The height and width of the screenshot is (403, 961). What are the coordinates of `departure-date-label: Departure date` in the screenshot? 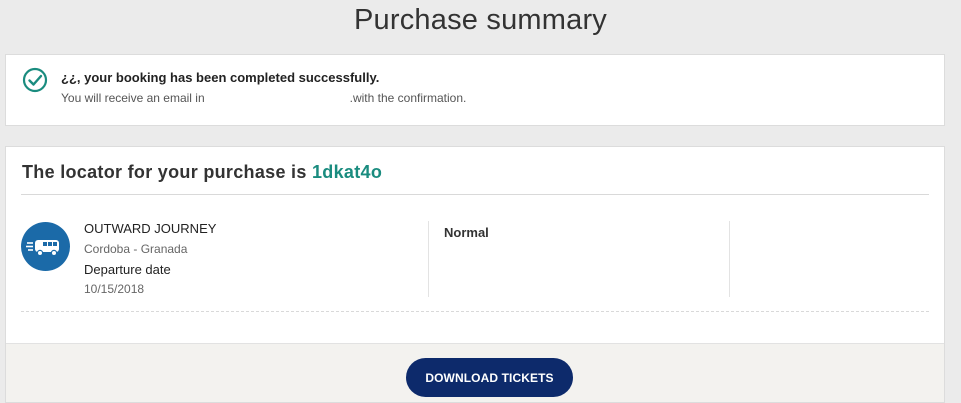 It's located at (127, 269).